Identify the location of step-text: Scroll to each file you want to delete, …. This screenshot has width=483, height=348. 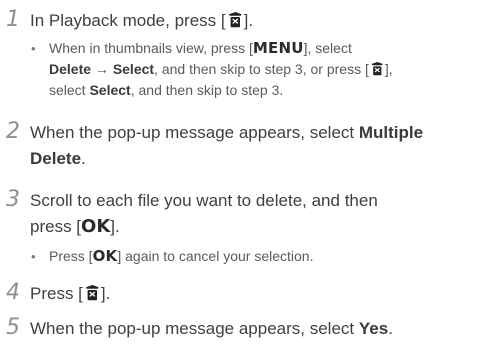
(204, 214).